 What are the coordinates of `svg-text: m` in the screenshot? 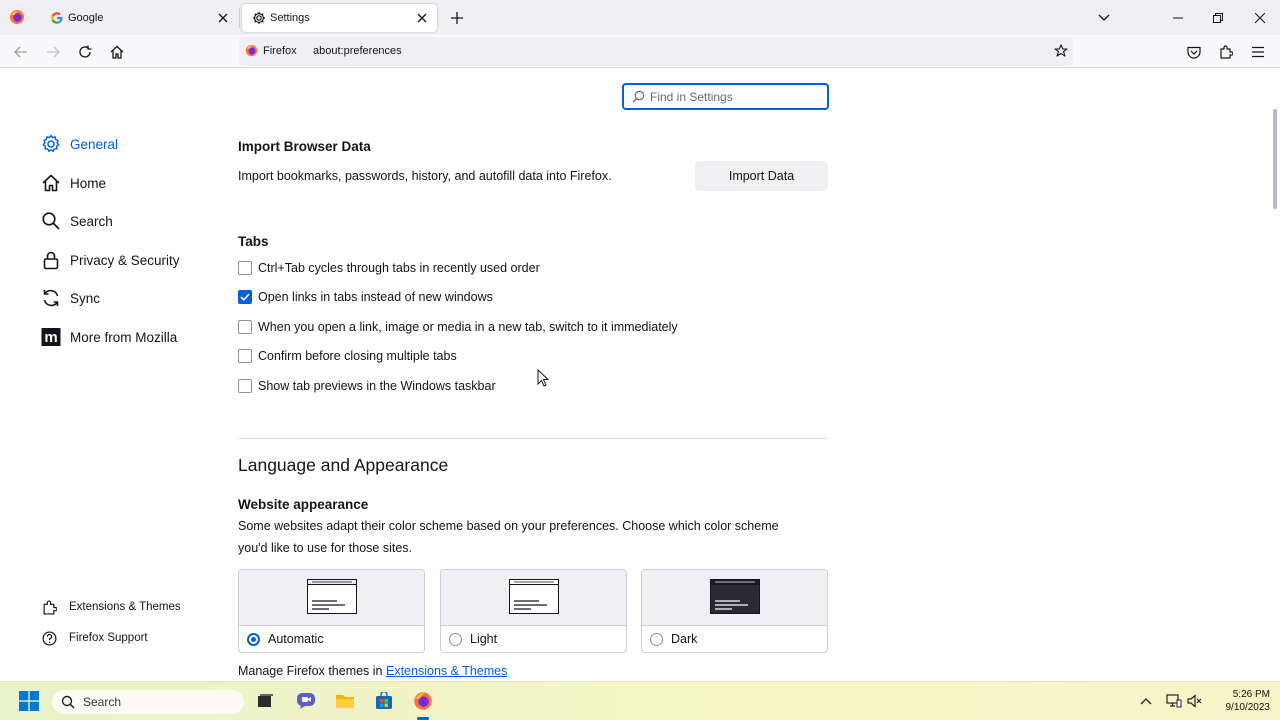 It's located at (50, 337).